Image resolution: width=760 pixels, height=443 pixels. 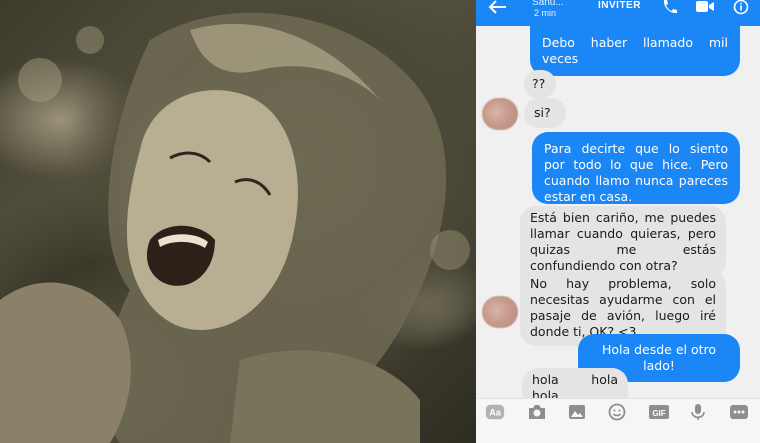 I want to click on composer-toolbar: Aa GIF, so click(x=618, y=420).